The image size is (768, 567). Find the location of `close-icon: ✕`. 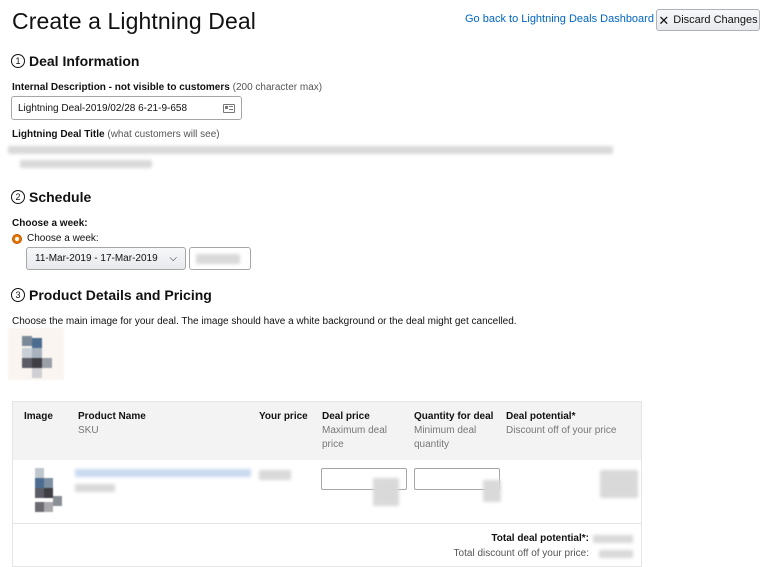

close-icon: ✕ is located at coordinates (664, 20).